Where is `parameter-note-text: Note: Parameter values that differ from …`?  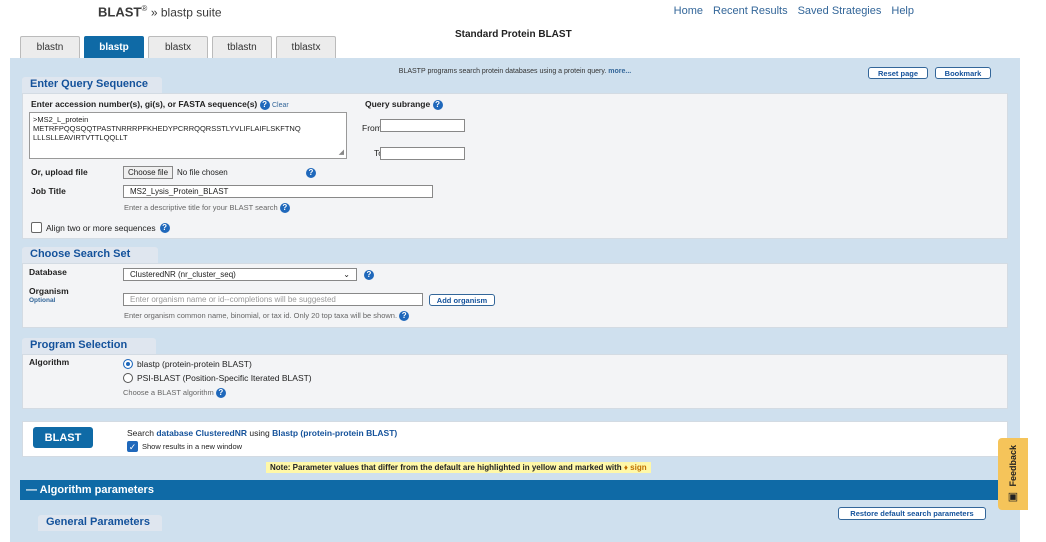
parameter-note-text: Note: Parameter values that differ from … is located at coordinates (446, 467).